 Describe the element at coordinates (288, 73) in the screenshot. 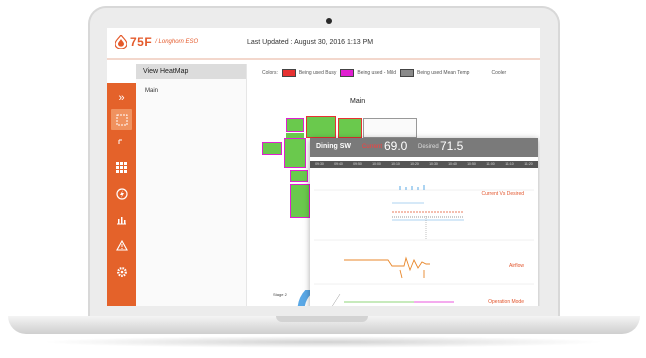

I see `legend-swatch-red` at that location.